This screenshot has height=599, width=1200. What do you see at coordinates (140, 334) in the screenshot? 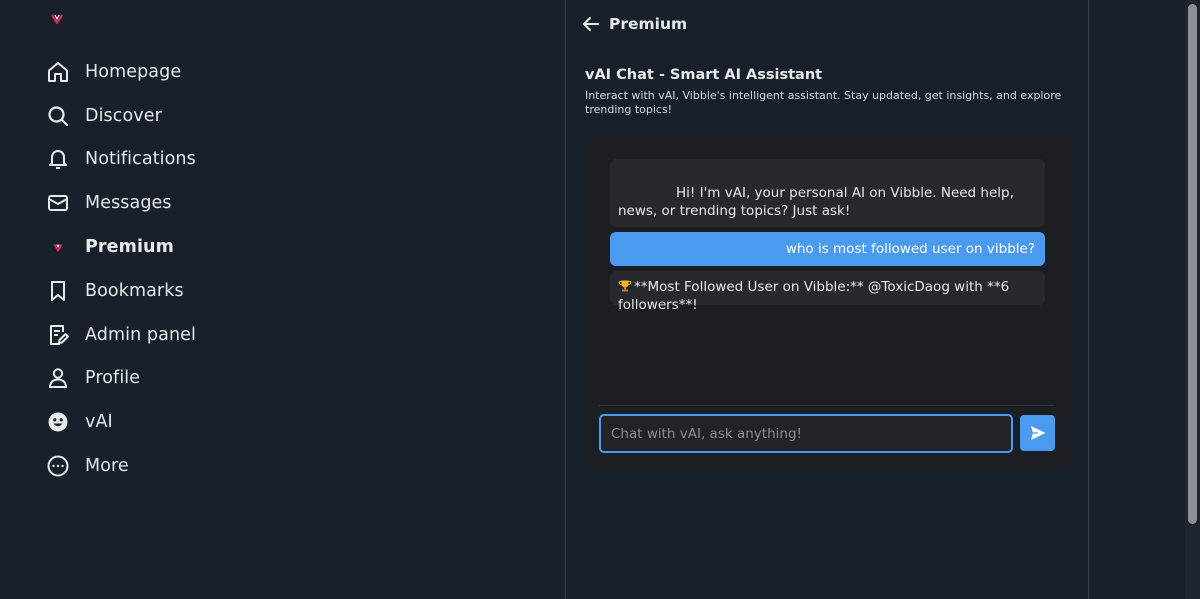
I see `sidebar-item-label: Admin panel` at bounding box center [140, 334].